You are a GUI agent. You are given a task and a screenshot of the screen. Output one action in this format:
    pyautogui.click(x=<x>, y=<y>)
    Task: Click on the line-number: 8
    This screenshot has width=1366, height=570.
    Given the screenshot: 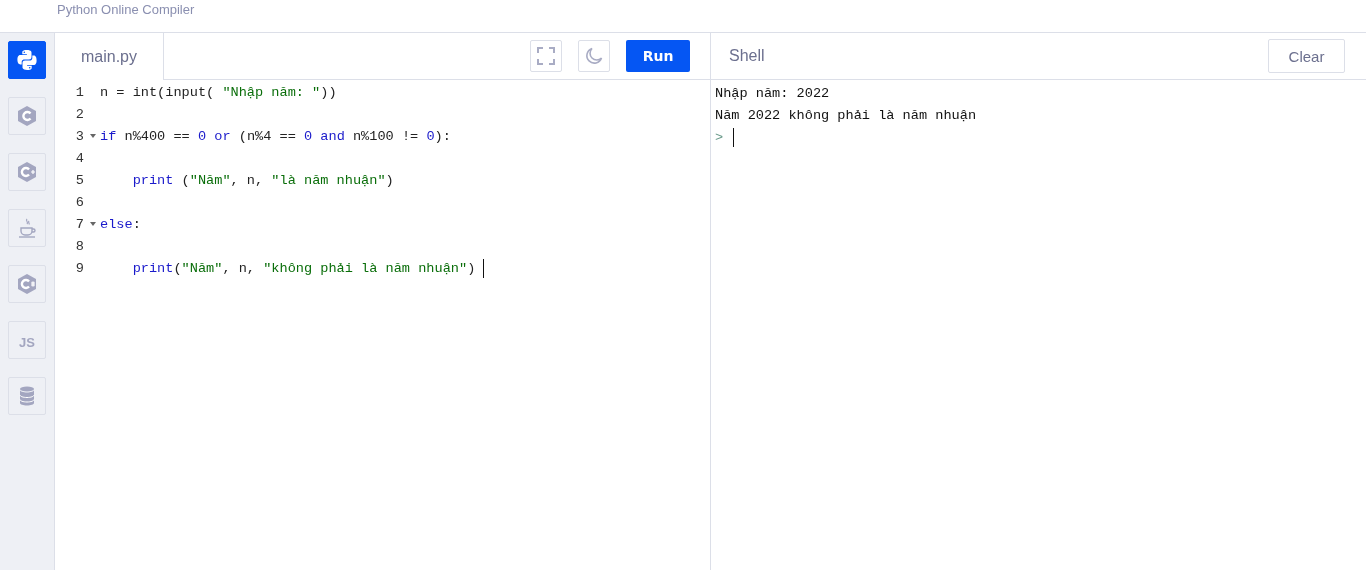 What is the action you would take?
    pyautogui.click(x=79, y=246)
    